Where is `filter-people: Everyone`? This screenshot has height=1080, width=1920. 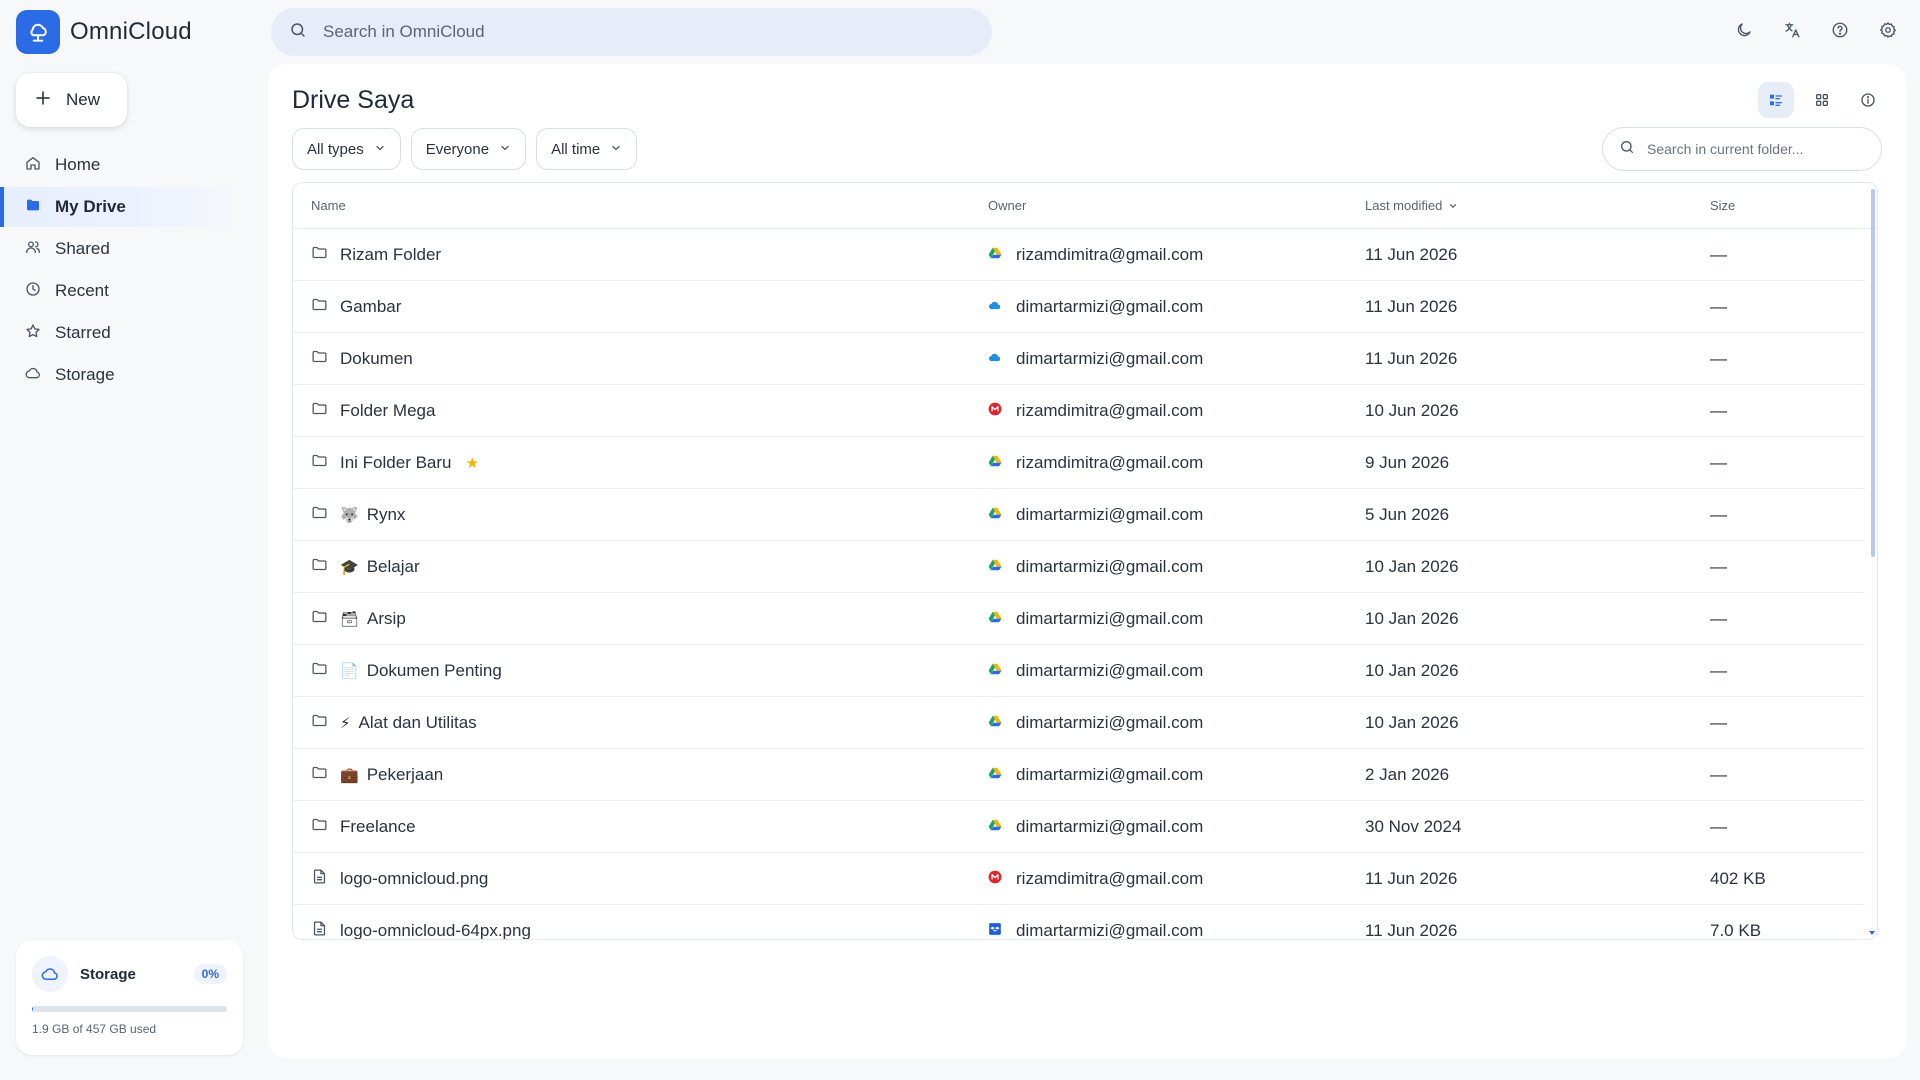 filter-people: Everyone is located at coordinates (468, 149).